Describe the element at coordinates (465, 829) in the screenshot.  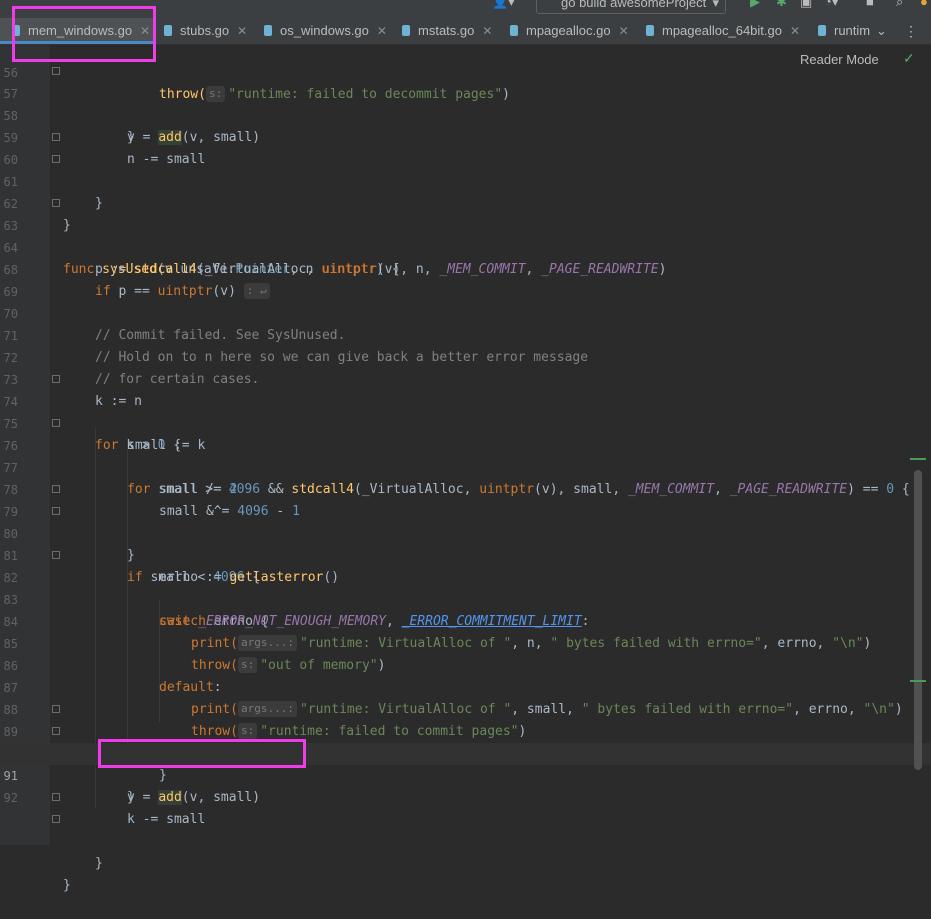
I see `code-line-92: }` at that location.